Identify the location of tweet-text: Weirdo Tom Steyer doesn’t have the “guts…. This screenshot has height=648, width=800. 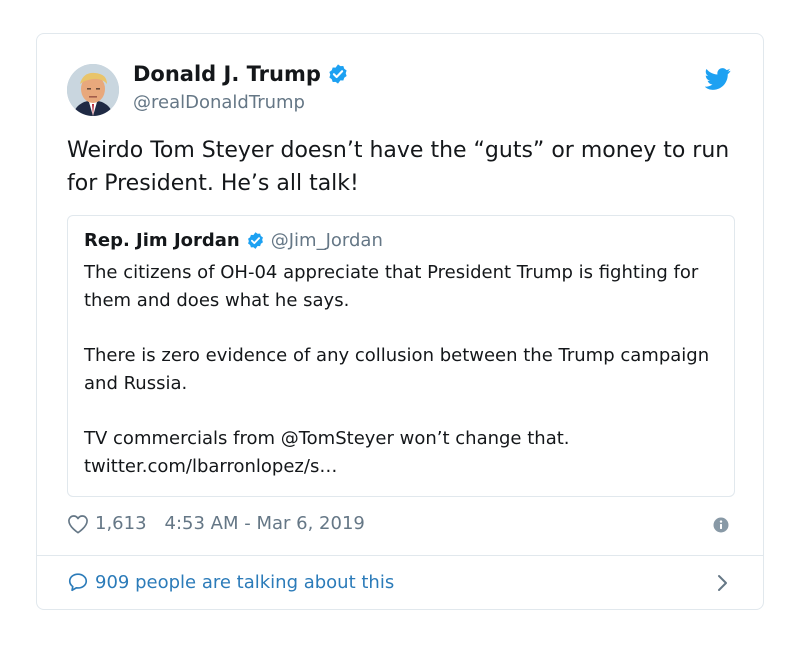
(398, 167).